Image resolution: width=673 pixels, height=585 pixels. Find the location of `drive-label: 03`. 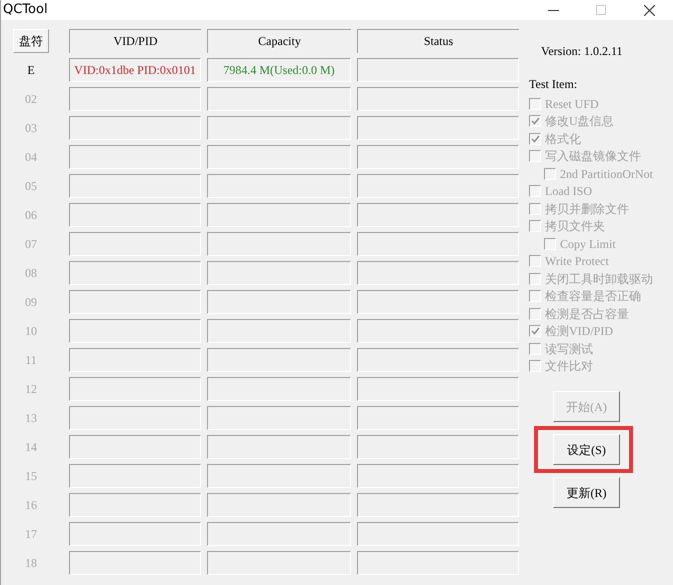

drive-label: 03 is located at coordinates (31, 128).